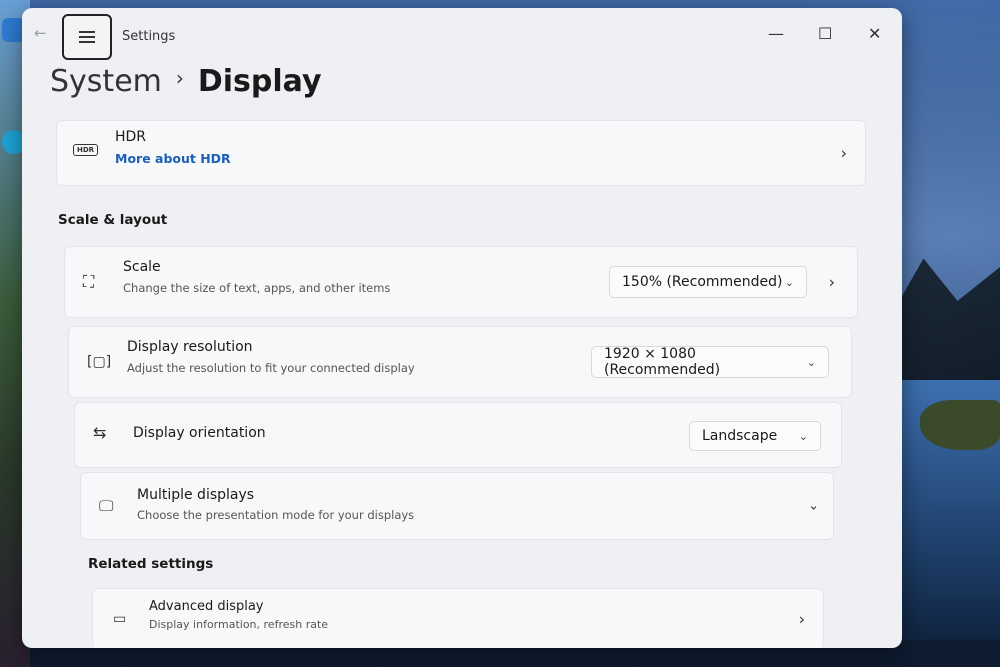 This screenshot has height=667, width=1000. Describe the element at coordinates (120, 619) in the screenshot. I see `laptop-icon: ▭` at that location.